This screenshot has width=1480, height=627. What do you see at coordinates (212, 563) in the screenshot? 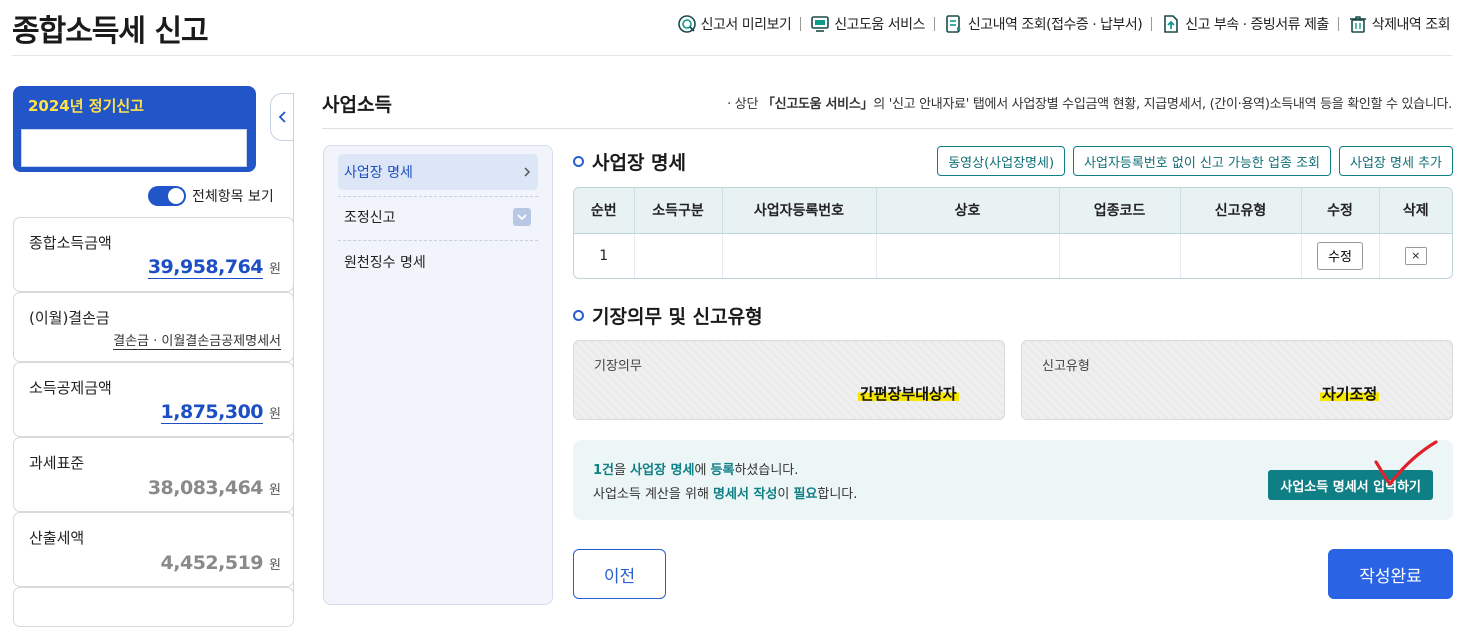
I see `summary-card-value: 4,452,519` at bounding box center [212, 563].